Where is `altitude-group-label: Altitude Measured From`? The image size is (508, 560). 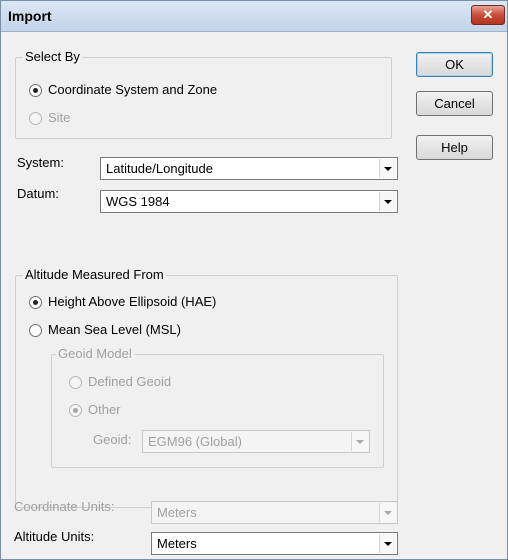
altitude-group-label: Altitude Measured From is located at coordinates (94, 274).